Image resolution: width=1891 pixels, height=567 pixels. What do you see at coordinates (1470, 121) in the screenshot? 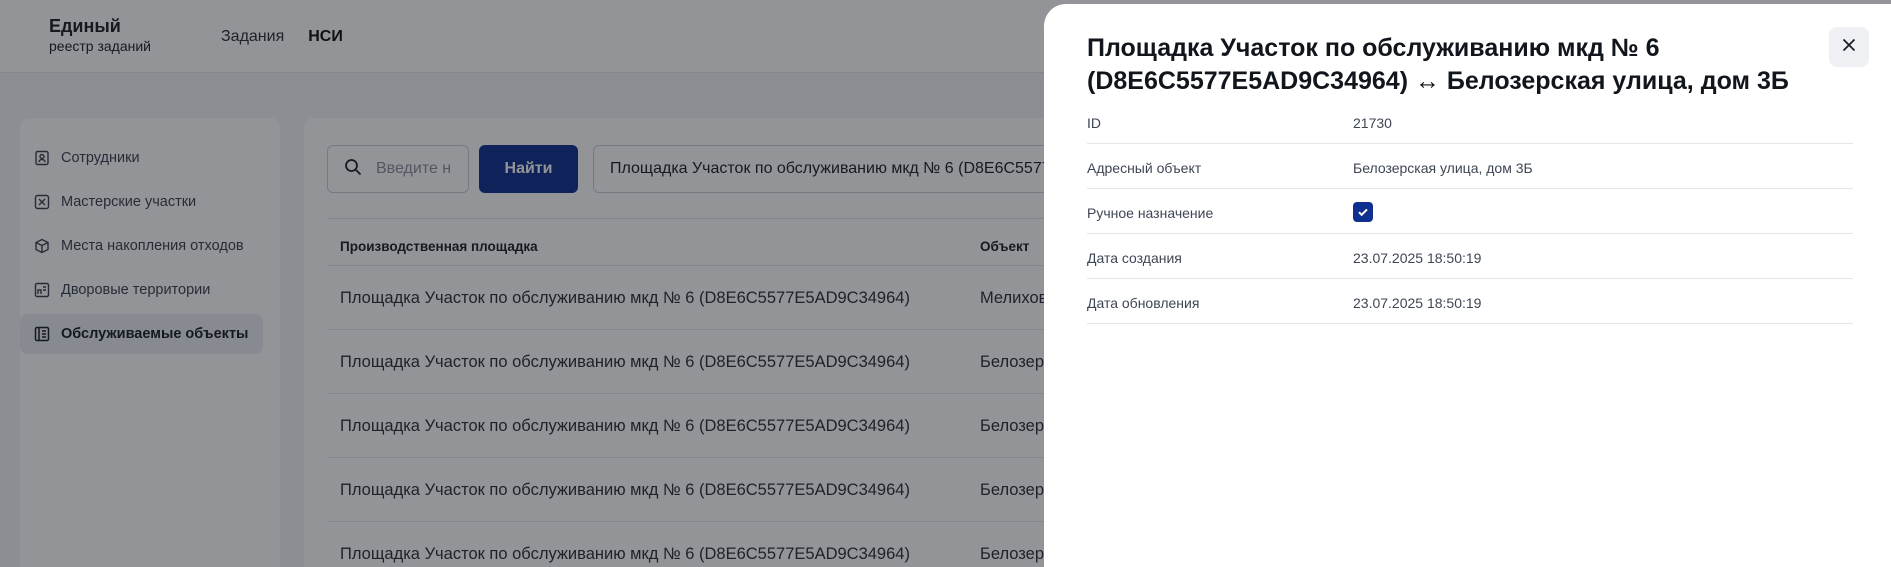
I see `property-row-id: ID 21730` at bounding box center [1470, 121].